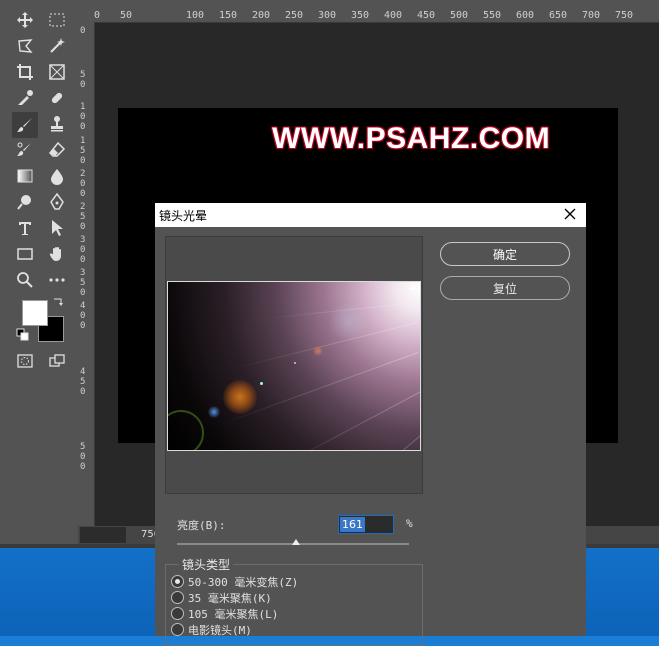 This screenshot has width=659, height=646. I want to click on move-tool-icon, so click(25, 20).